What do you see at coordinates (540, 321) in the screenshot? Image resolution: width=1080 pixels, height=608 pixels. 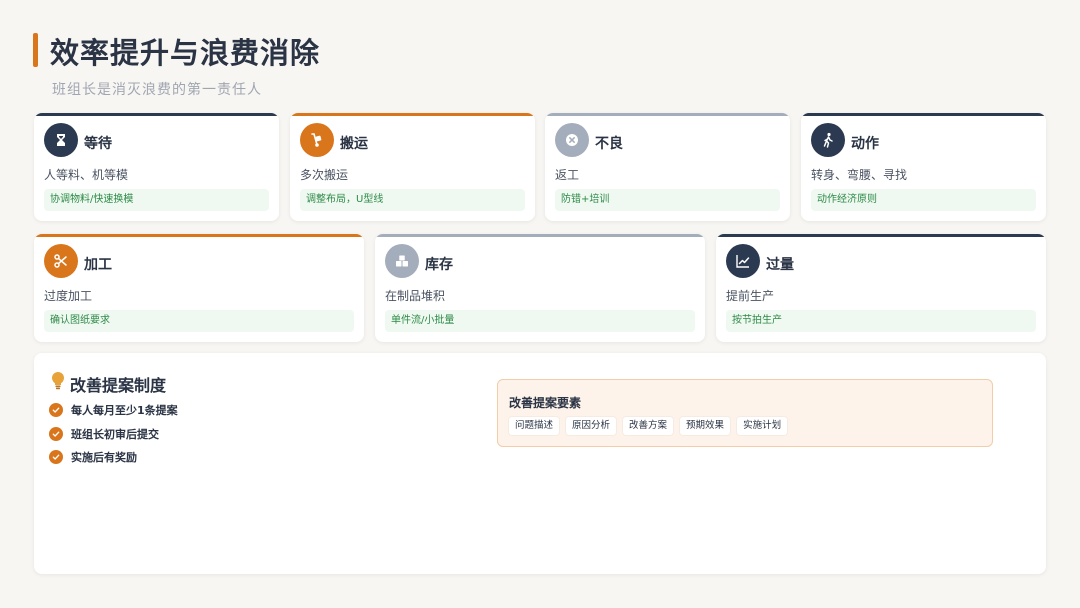 I see `waste-solution: 单件流/小批量` at bounding box center [540, 321].